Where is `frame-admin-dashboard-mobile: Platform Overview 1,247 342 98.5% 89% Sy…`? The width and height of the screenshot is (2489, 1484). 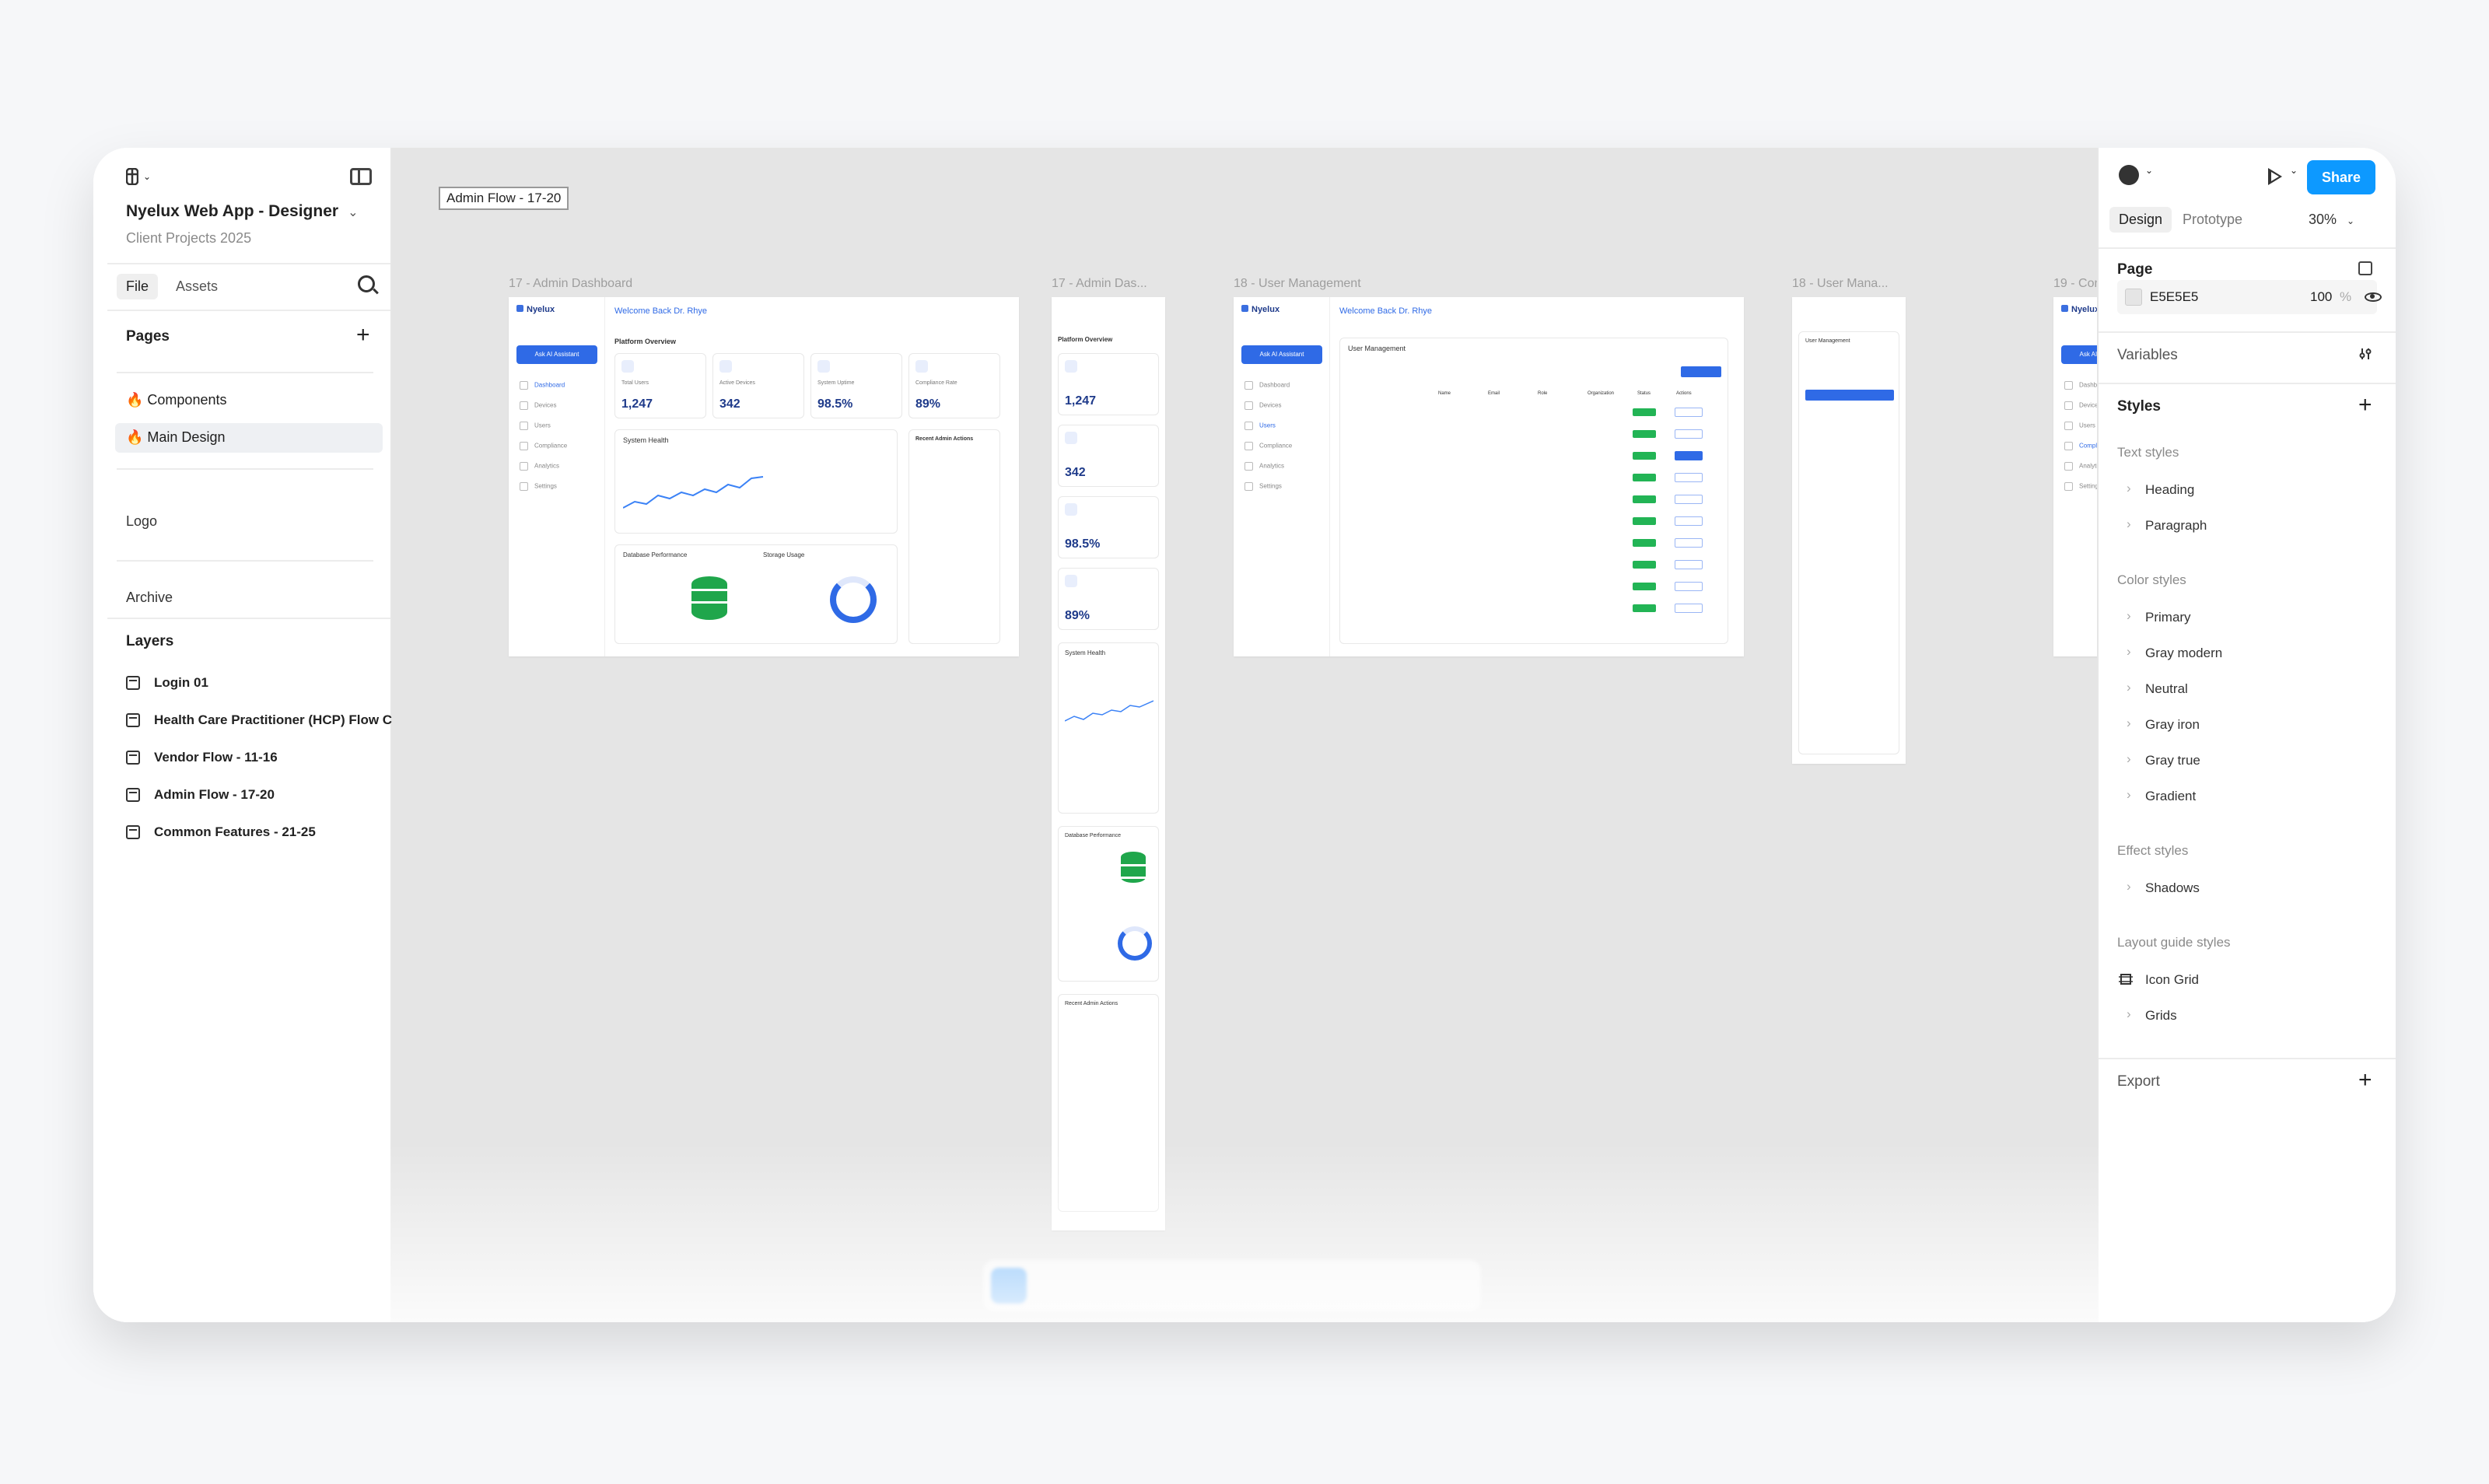
frame-admin-dashboard-mobile: Platform Overview 1,247 342 98.5% 89% Sy… is located at coordinates (1108, 764).